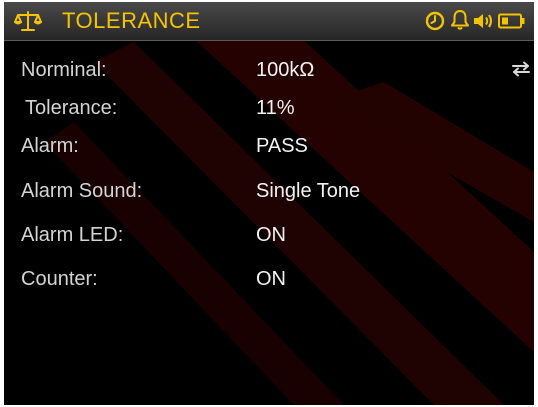 The image size is (538, 407). Describe the element at coordinates (71, 108) in the screenshot. I see `setting-label: Tolerance:` at that location.